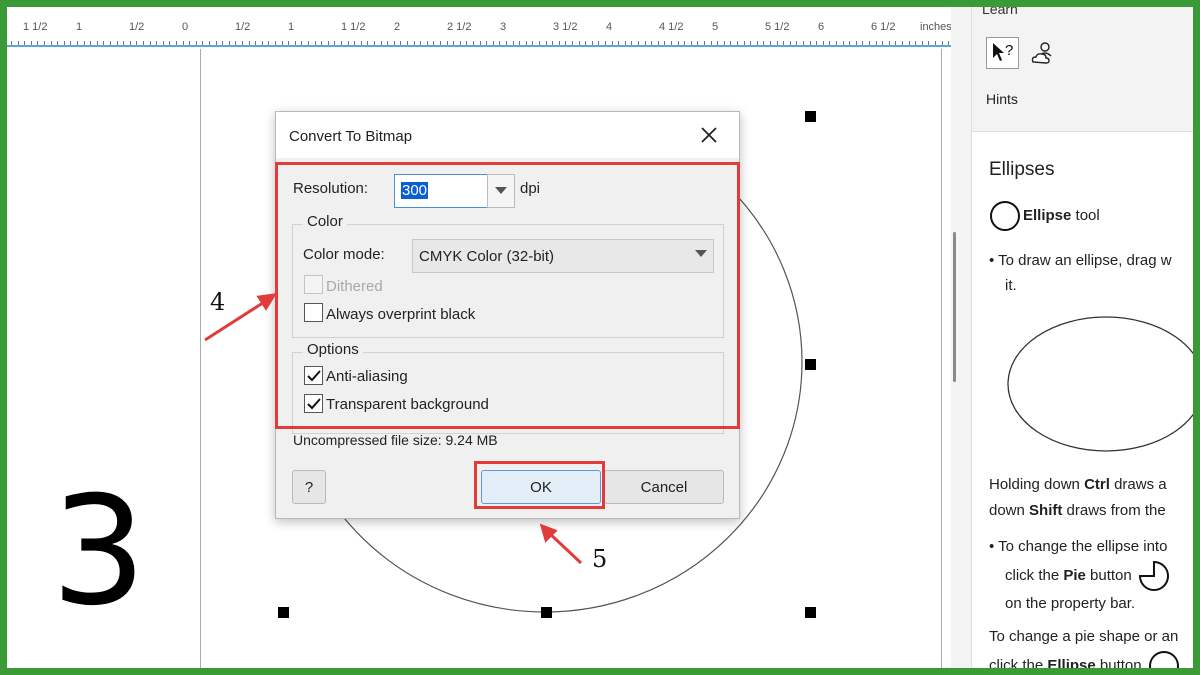 This screenshot has width=1200, height=675. Describe the element at coordinates (1000, 12) in the screenshot. I see `docker-tab-learn: Learn` at that location.